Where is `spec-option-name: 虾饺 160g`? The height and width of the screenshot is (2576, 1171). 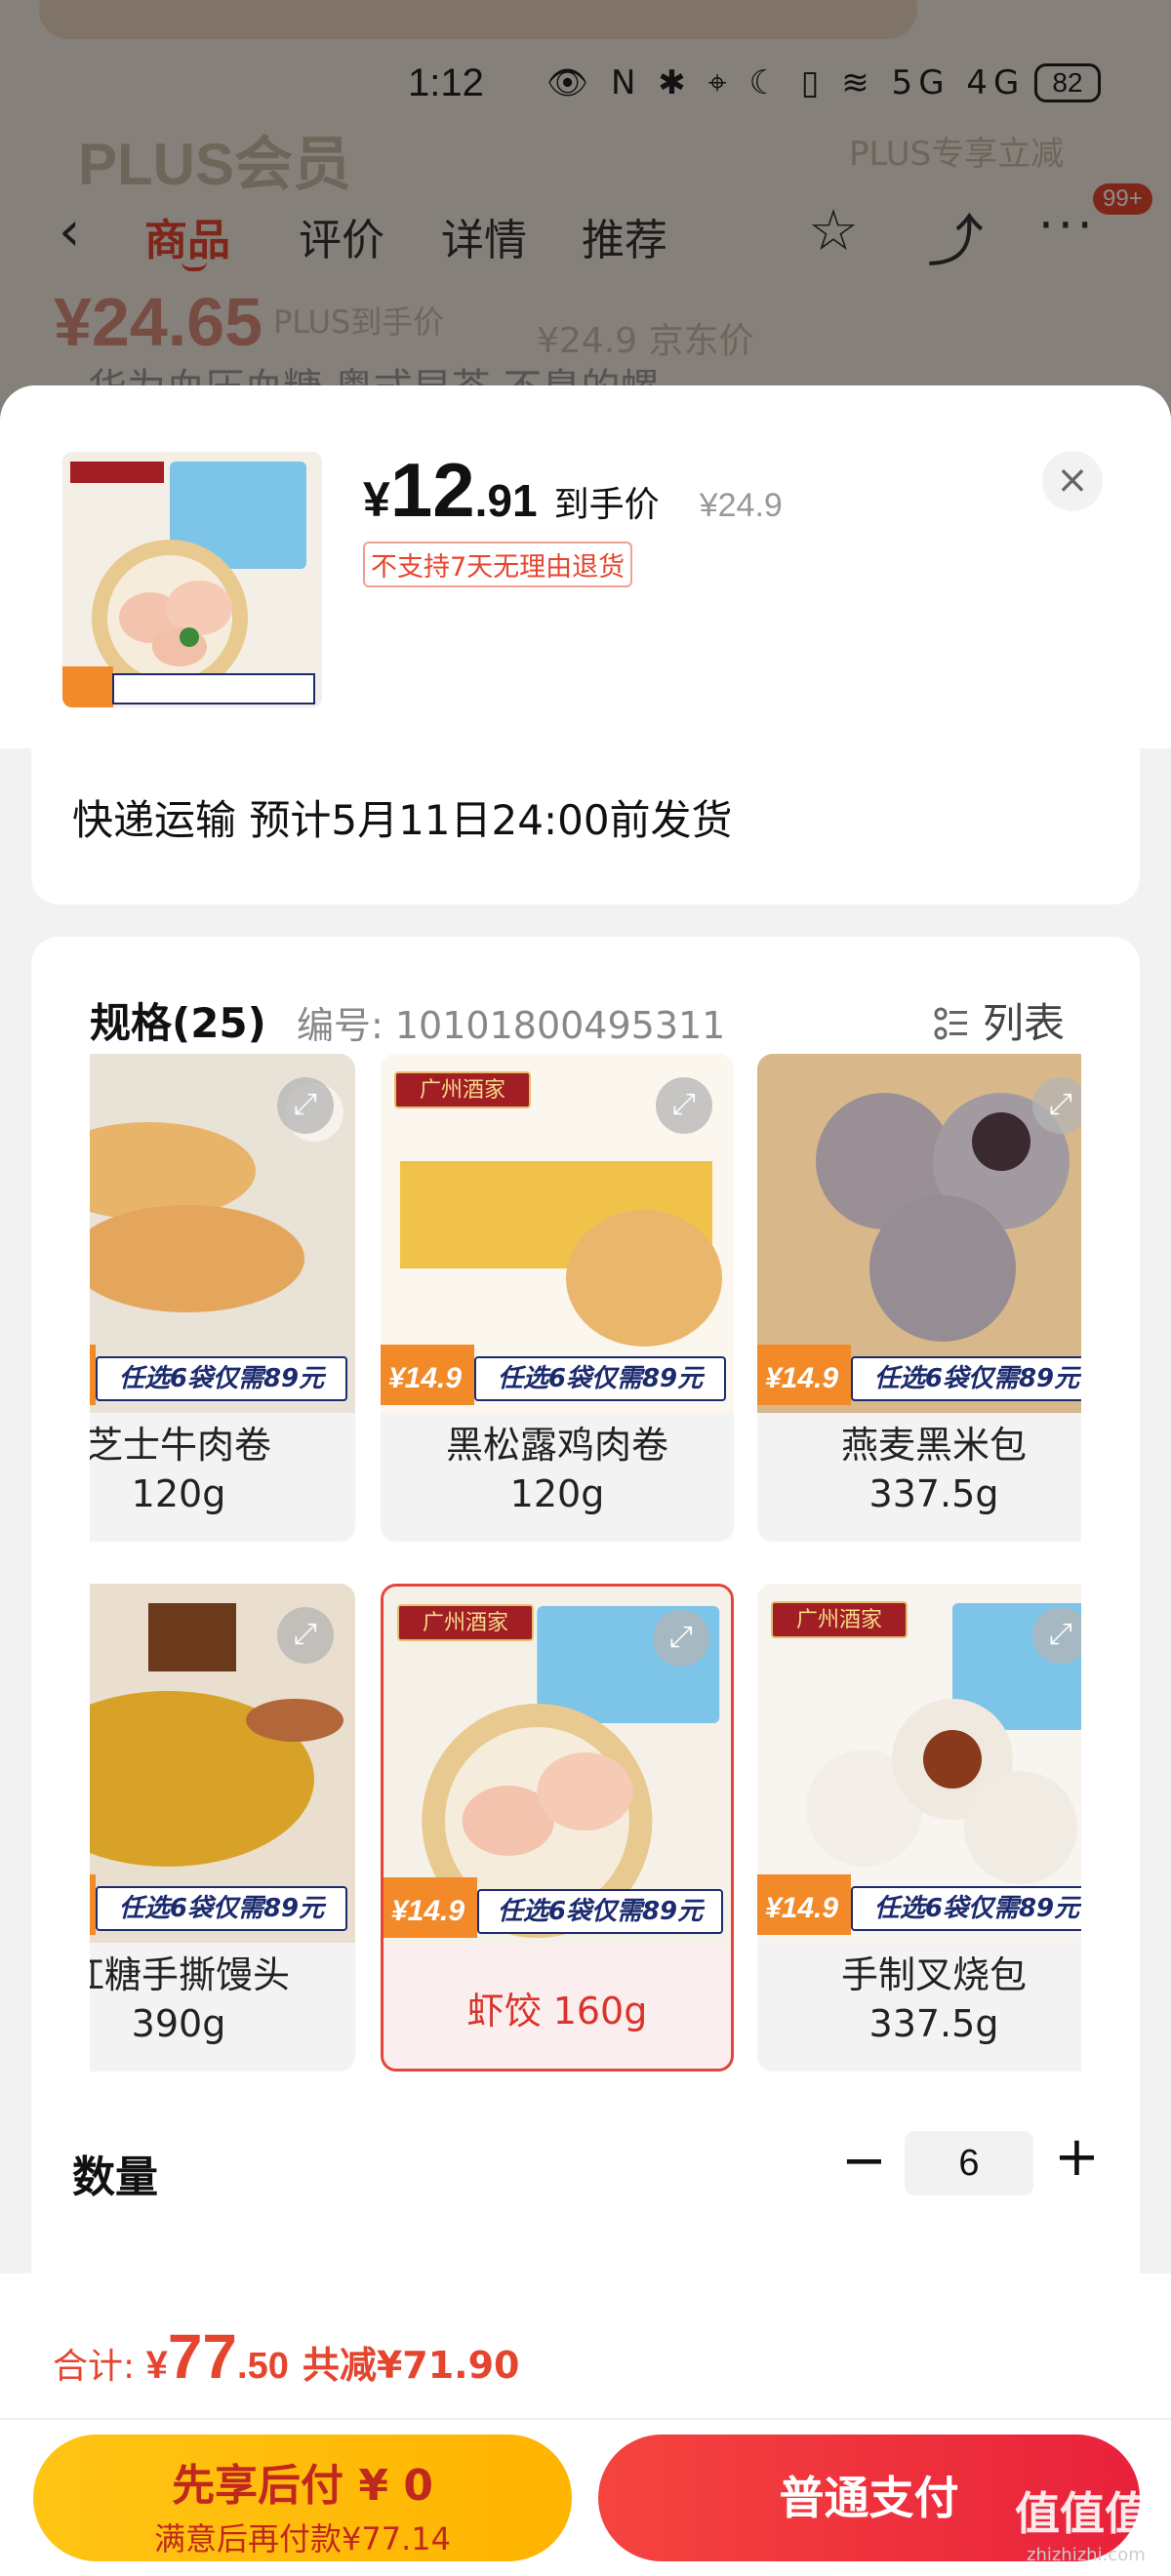 spec-option-name: 虾饺 160g is located at coordinates (557, 2011).